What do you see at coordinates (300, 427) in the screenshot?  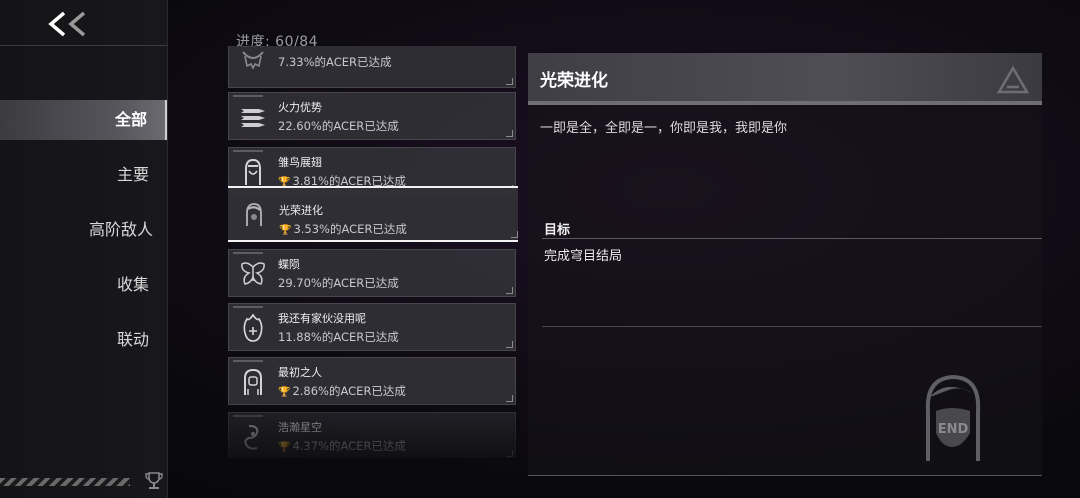 I see `achievement-name: 浩瀚星空` at bounding box center [300, 427].